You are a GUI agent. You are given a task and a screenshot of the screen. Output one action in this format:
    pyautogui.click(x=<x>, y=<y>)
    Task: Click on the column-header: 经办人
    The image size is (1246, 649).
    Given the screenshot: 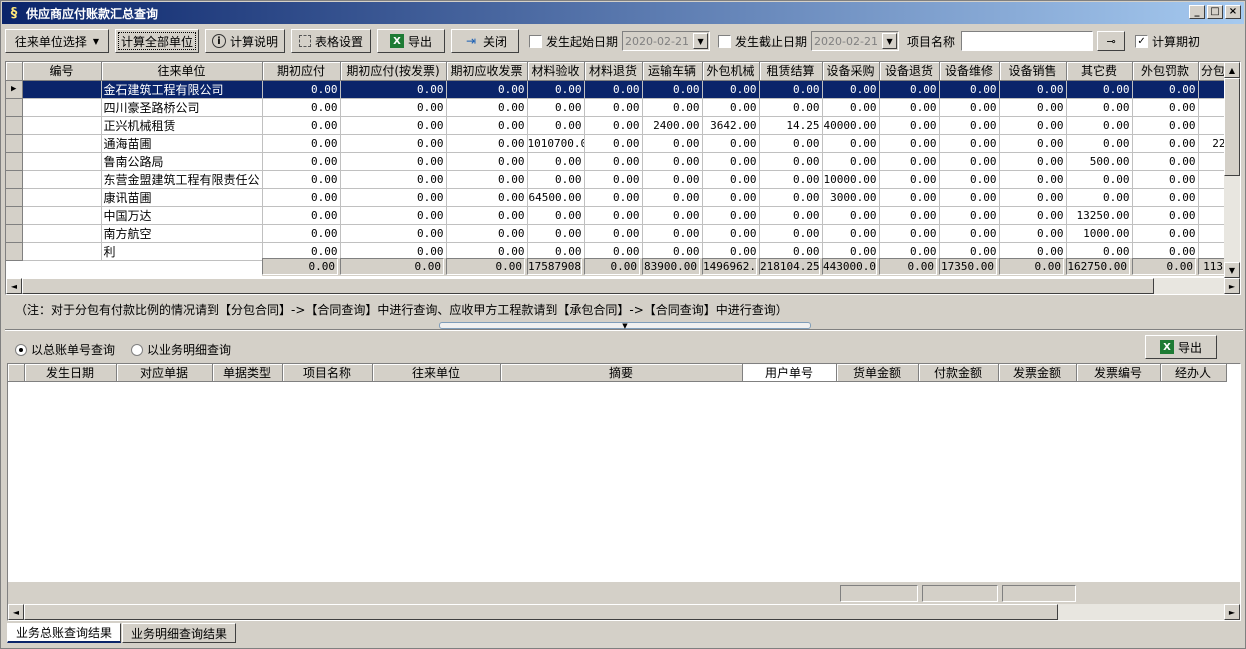 What is the action you would take?
    pyautogui.click(x=1193, y=373)
    